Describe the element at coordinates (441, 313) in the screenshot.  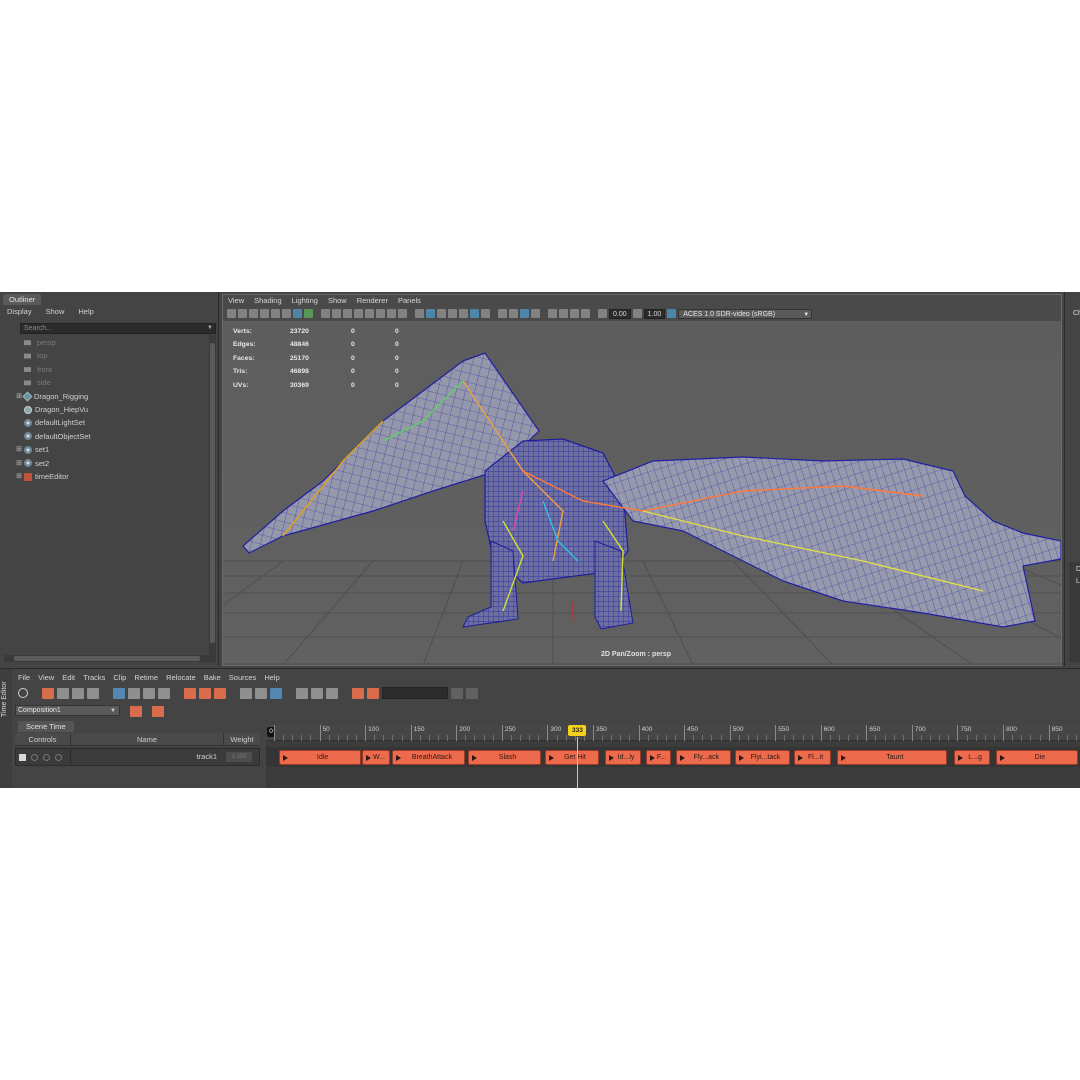
I see `default-material-icon` at that location.